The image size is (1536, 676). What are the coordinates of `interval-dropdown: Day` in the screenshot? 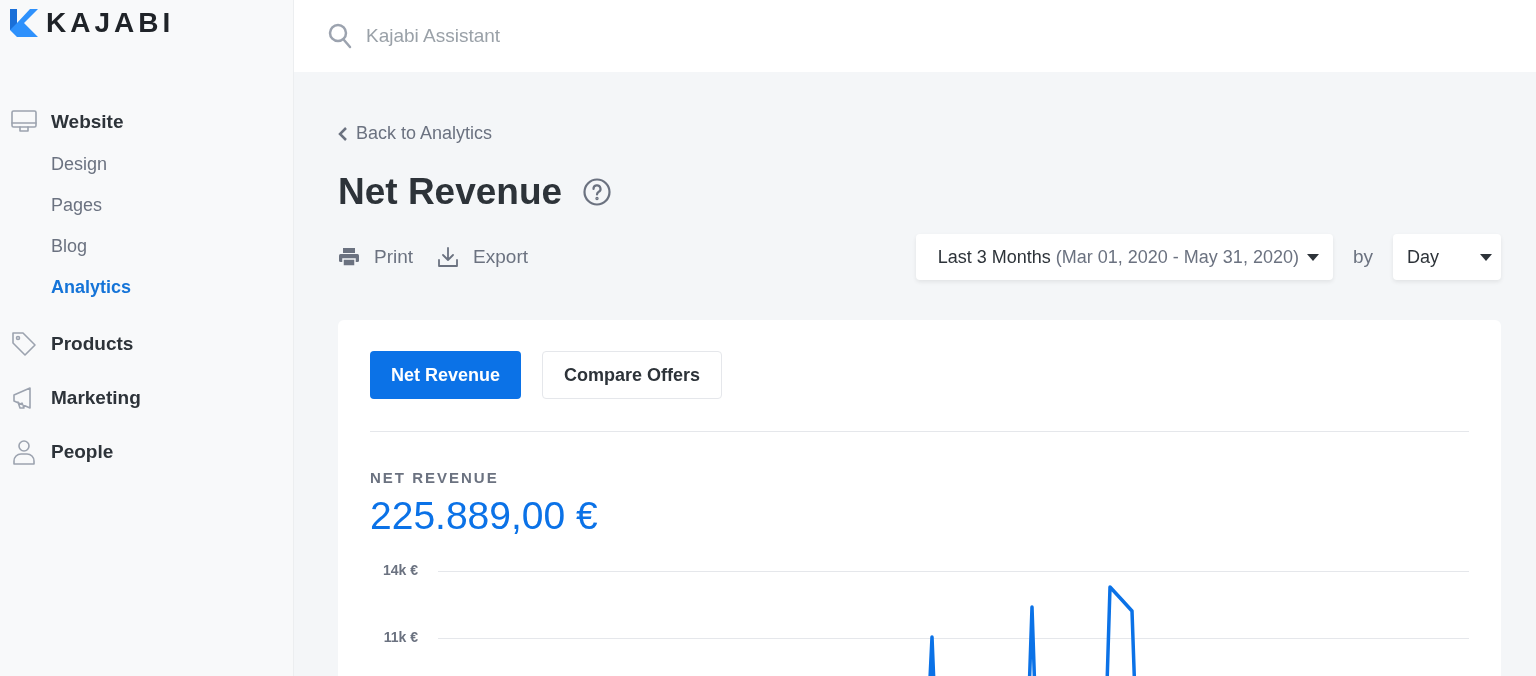 It's located at (1447, 257).